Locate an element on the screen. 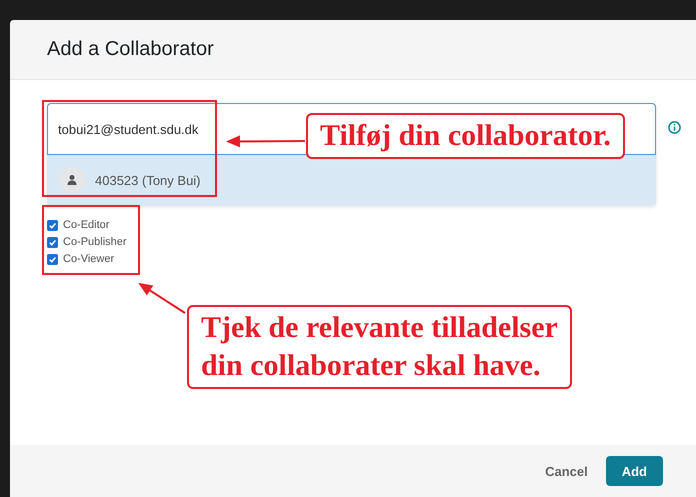 Image resolution: width=696 pixels, height=497 pixels. suggestion-item: 403523 (Tony Bui) is located at coordinates (351, 180).